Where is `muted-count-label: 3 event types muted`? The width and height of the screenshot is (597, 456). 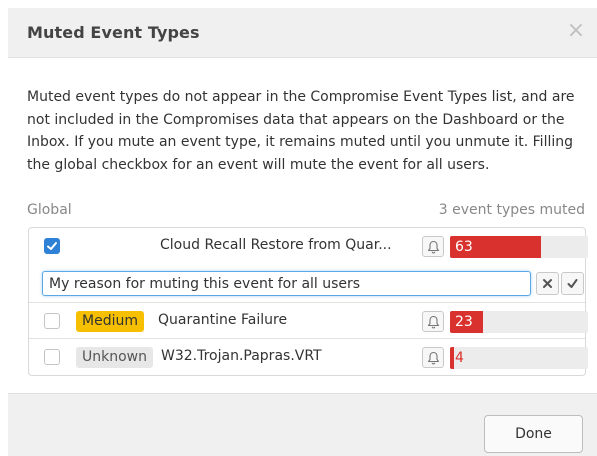 muted-count-label: 3 event types muted is located at coordinates (511, 210).